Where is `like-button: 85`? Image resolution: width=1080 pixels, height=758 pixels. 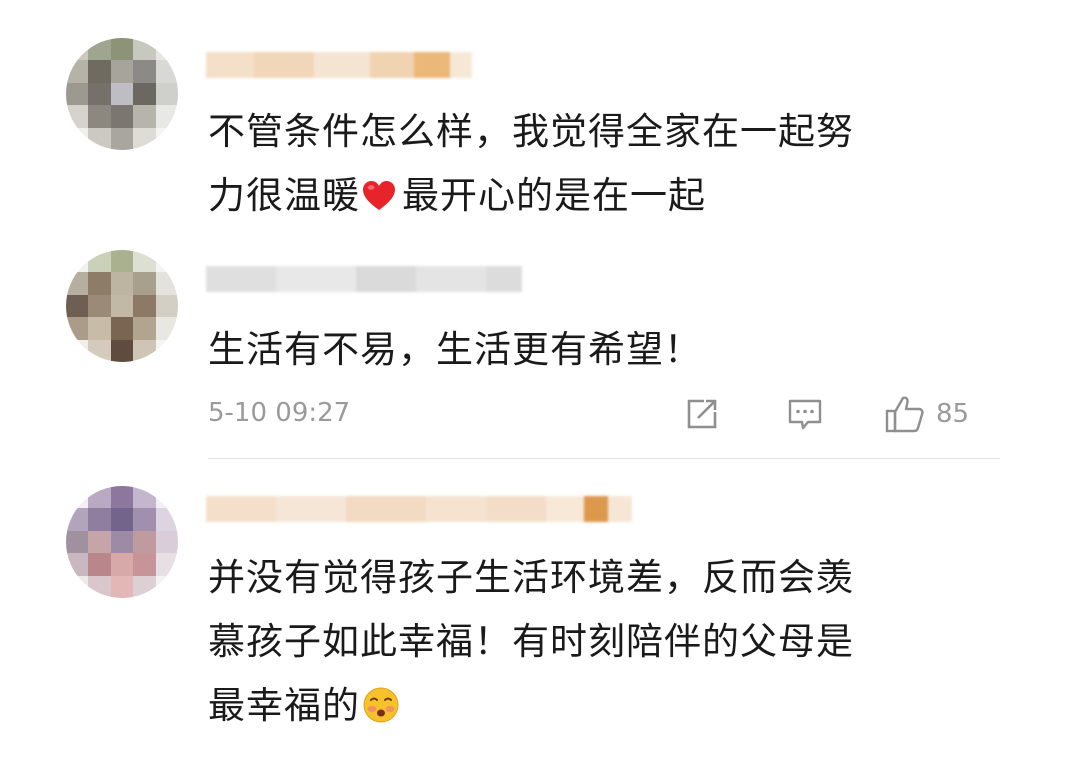 like-button: 85 is located at coordinates (926, 414).